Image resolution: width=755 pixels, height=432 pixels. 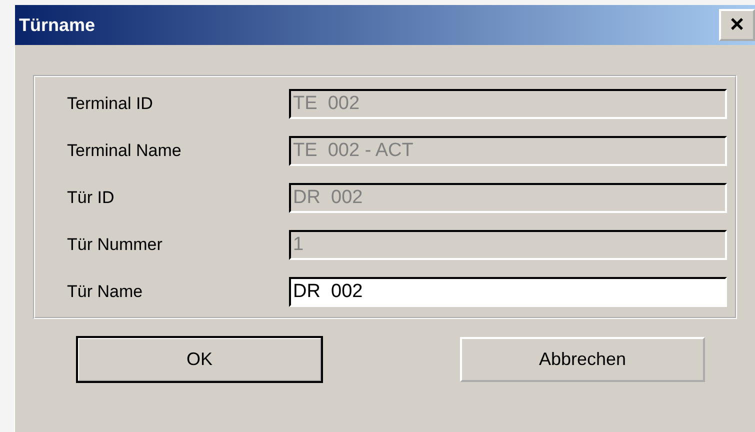 What do you see at coordinates (737, 25) in the screenshot?
I see `close-button: ×` at bounding box center [737, 25].